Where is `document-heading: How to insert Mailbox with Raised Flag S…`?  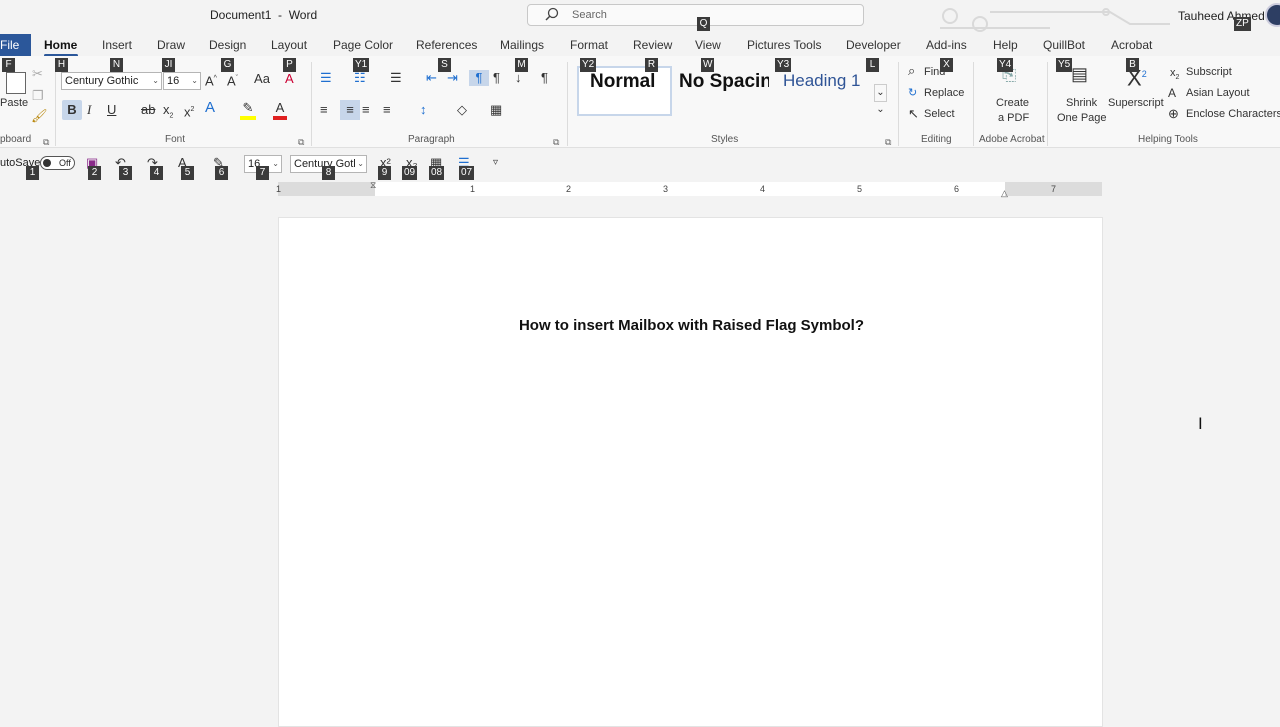
document-heading: How to insert Mailbox with Raised Flag S… is located at coordinates (691, 325).